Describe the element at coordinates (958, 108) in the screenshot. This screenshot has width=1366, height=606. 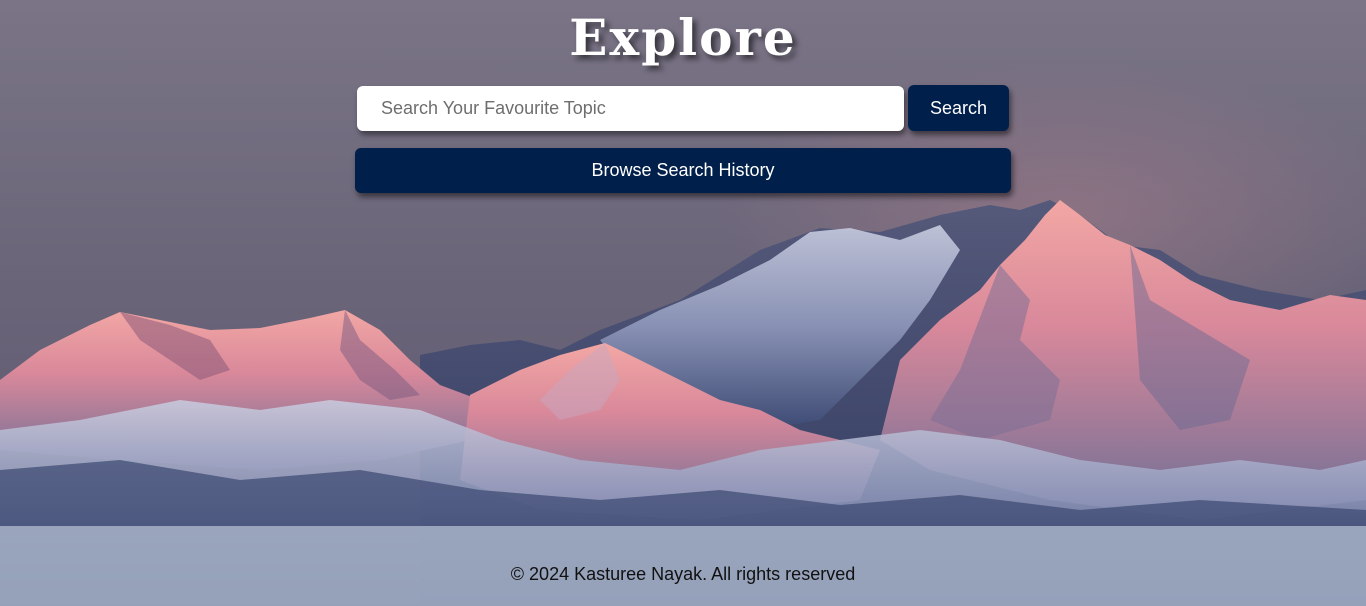
I see `search-button: Search` at that location.